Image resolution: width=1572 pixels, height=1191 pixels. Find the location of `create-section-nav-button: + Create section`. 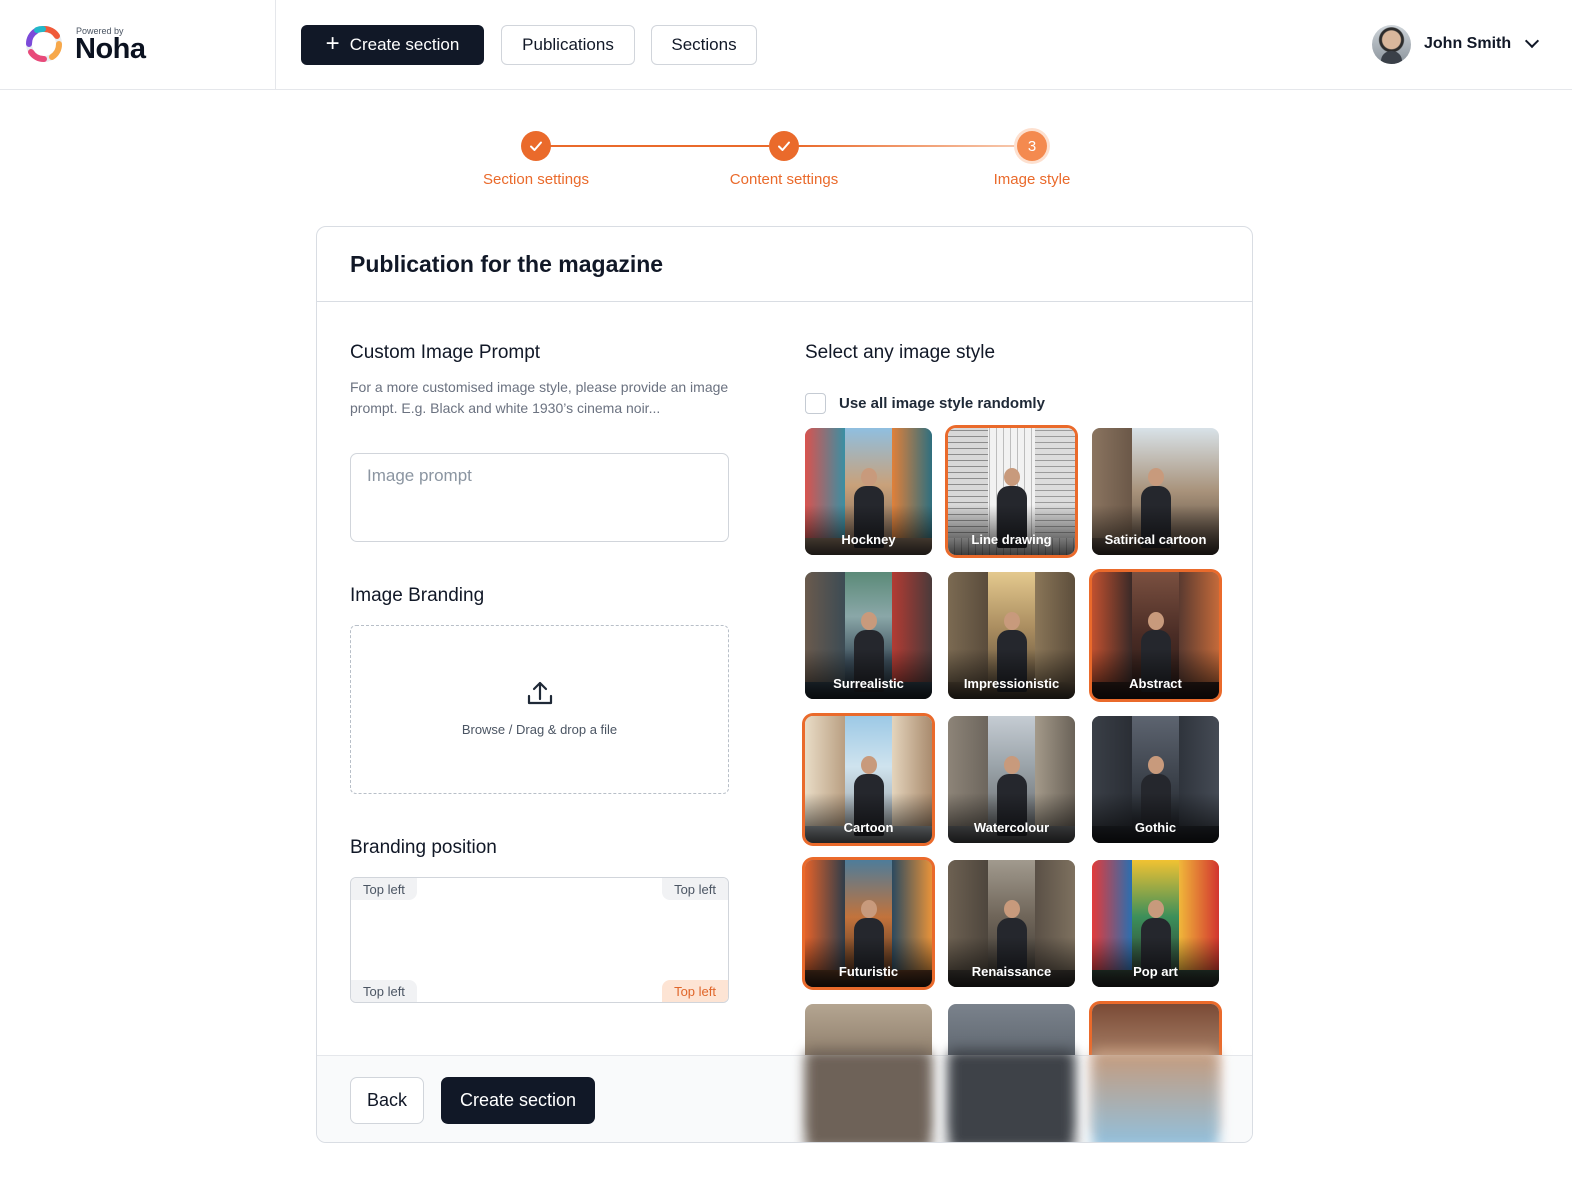

create-section-nav-button: + Create section is located at coordinates (392, 45).